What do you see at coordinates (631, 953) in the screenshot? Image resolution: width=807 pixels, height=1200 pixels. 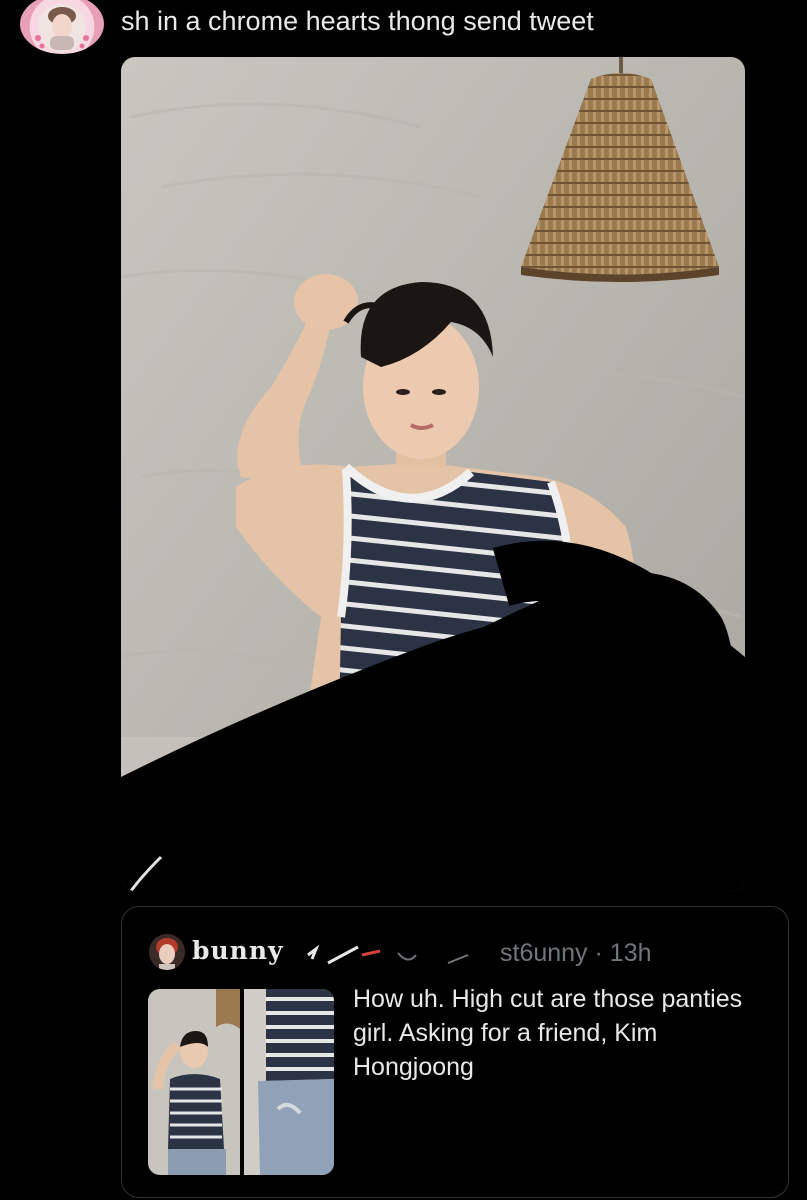 I see `quoted-timestamp: 13h` at bounding box center [631, 953].